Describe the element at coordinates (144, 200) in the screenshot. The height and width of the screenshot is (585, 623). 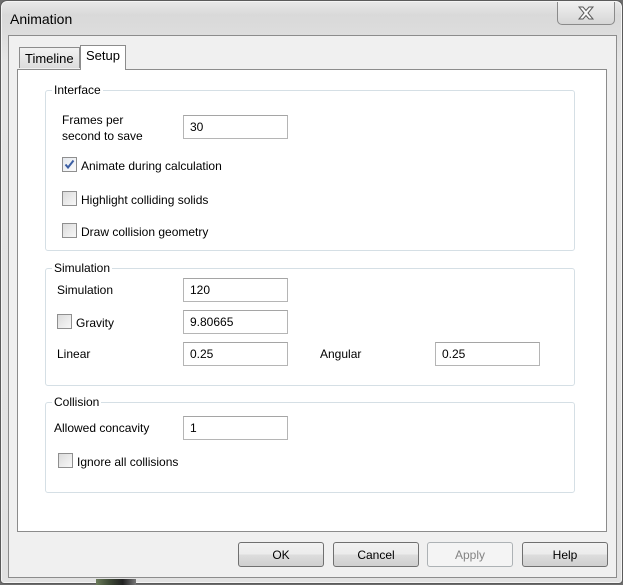
I see `highlight-colliding-solids-label: Highlight colliding solids` at that location.